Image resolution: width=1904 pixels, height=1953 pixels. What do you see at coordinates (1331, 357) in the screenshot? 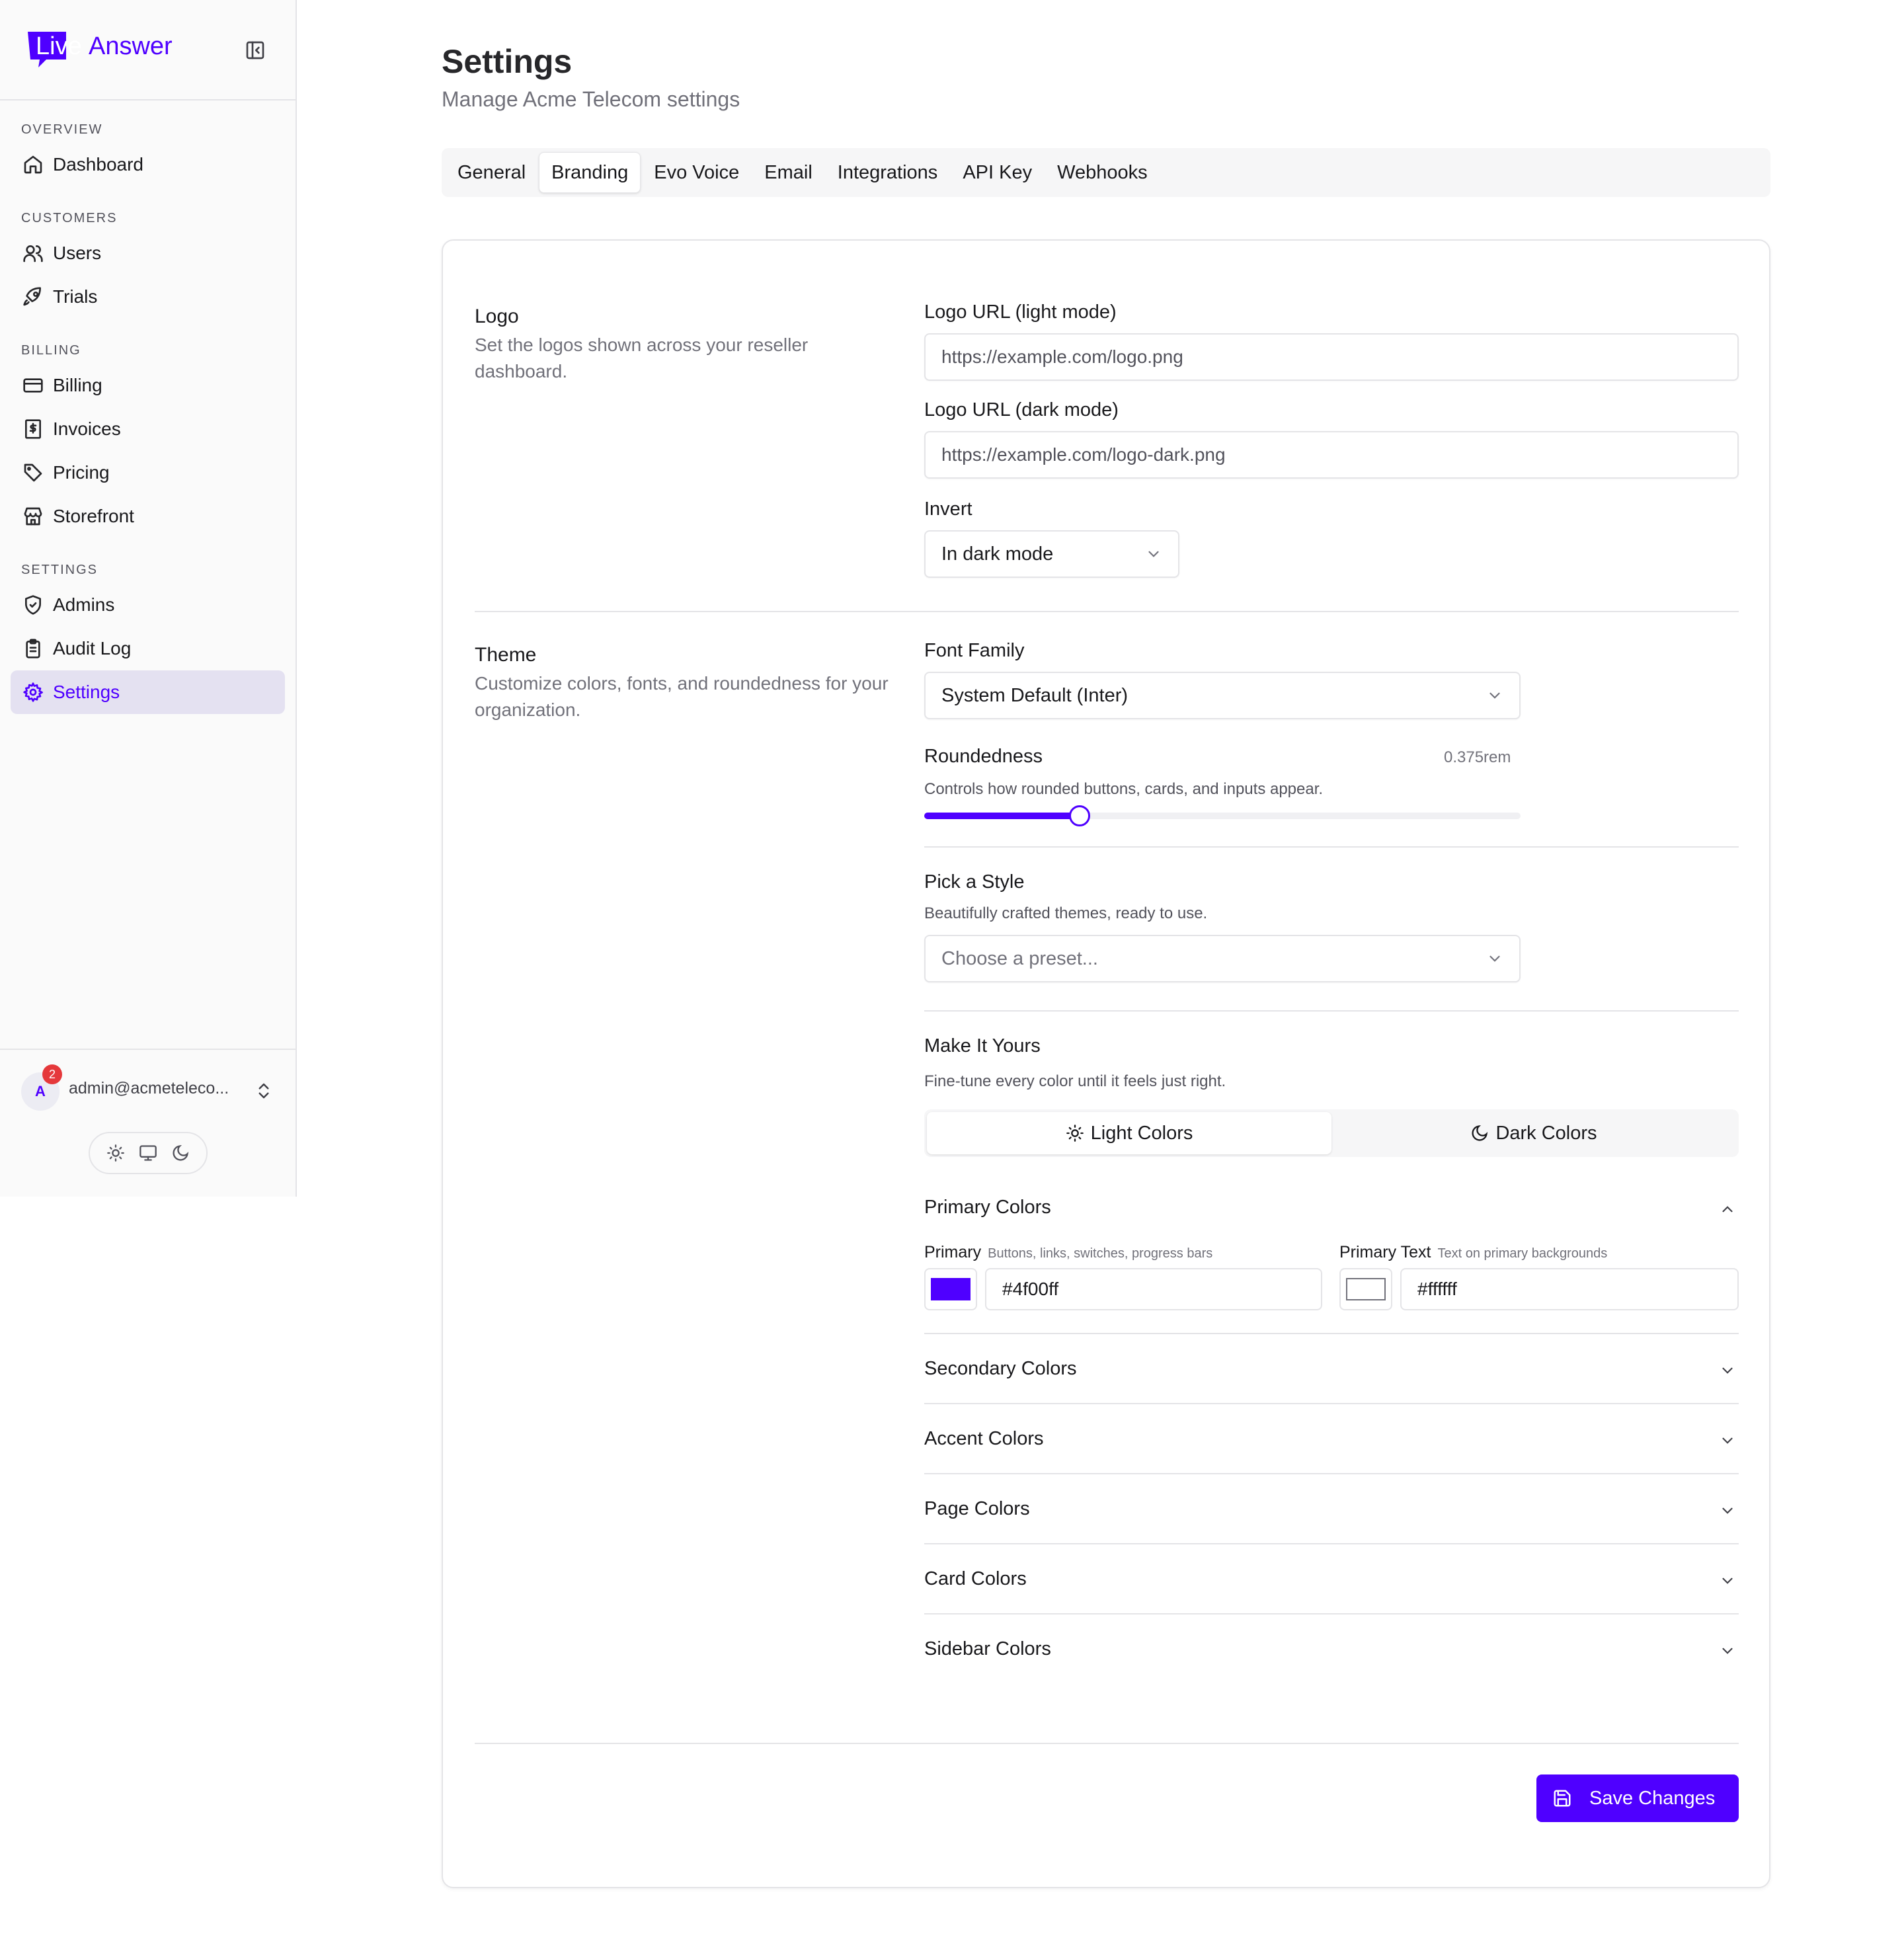
I see `logo-light-input: https://example.com/logo.png` at bounding box center [1331, 357].